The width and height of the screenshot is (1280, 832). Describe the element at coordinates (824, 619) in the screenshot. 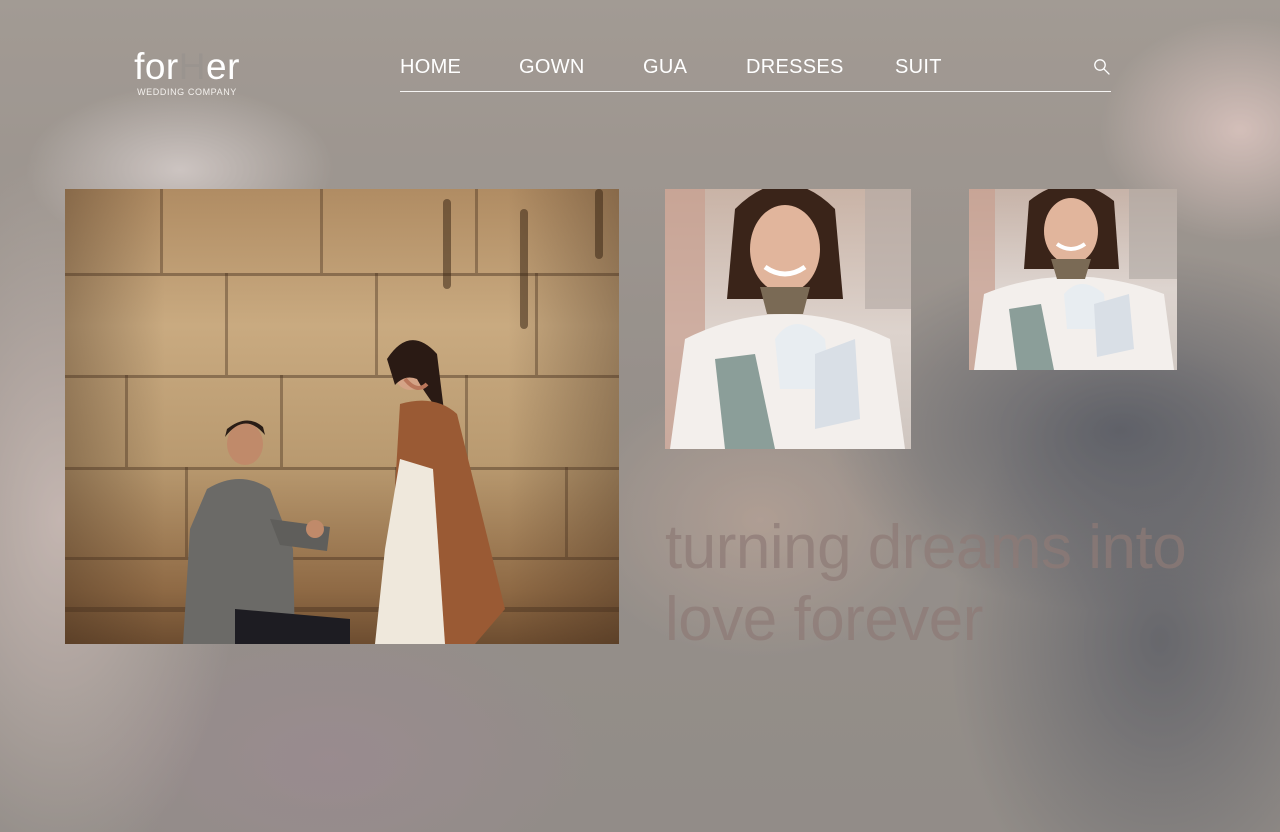

I see `tagline-line-2: love forever` at that location.